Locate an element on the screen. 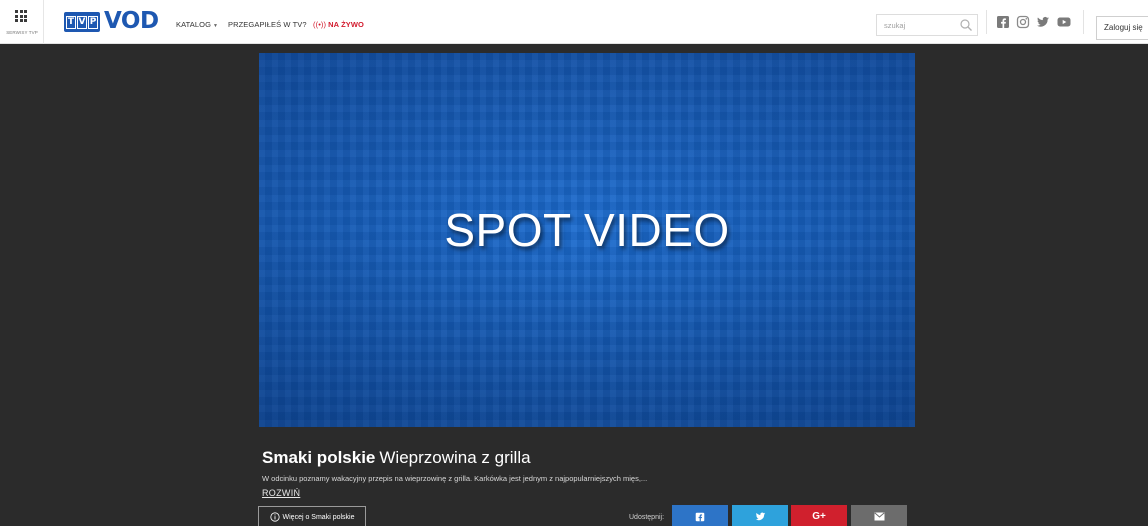 Image resolution: width=1148 pixels, height=526 pixels. envelope-icon is located at coordinates (879, 516).